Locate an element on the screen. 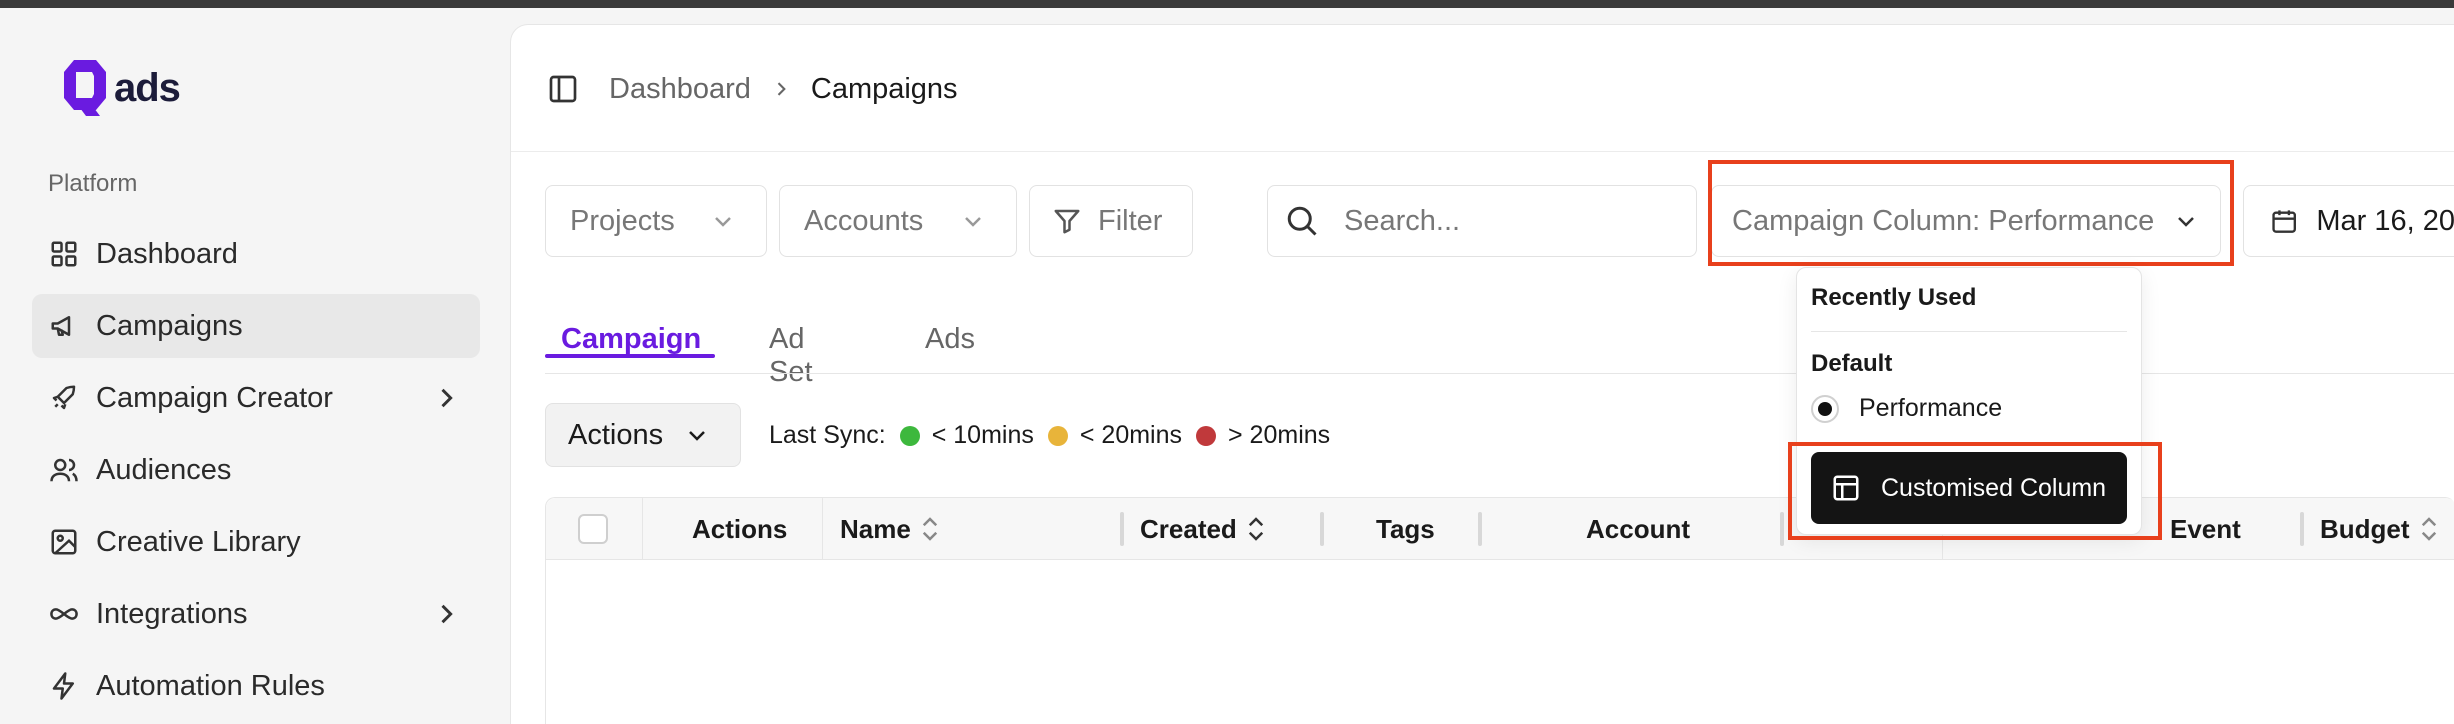 The width and height of the screenshot is (2454, 724). tabs-divider is located at coordinates (1499, 373).